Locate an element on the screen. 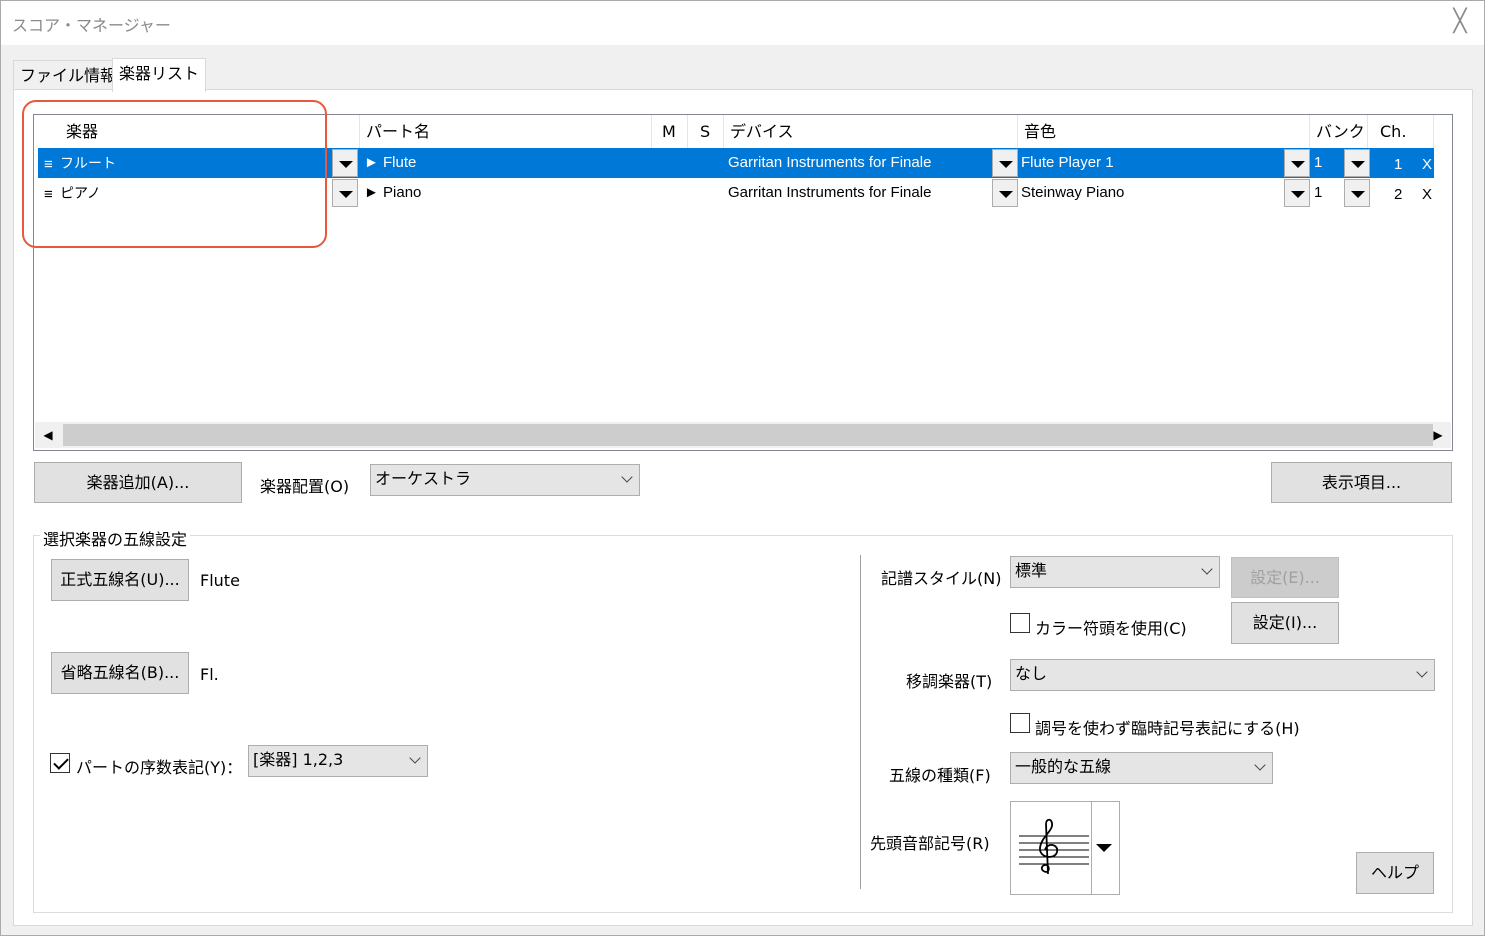  part-numbering-select: [楽器] 1,2,3 is located at coordinates (338, 761).